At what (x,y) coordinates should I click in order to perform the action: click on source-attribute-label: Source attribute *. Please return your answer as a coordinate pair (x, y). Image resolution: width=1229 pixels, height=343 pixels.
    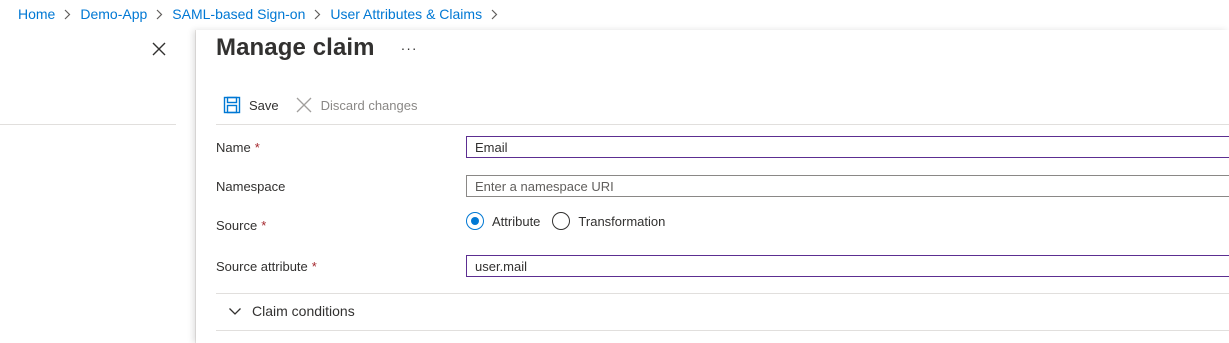
    Looking at the image, I should click on (266, 266).